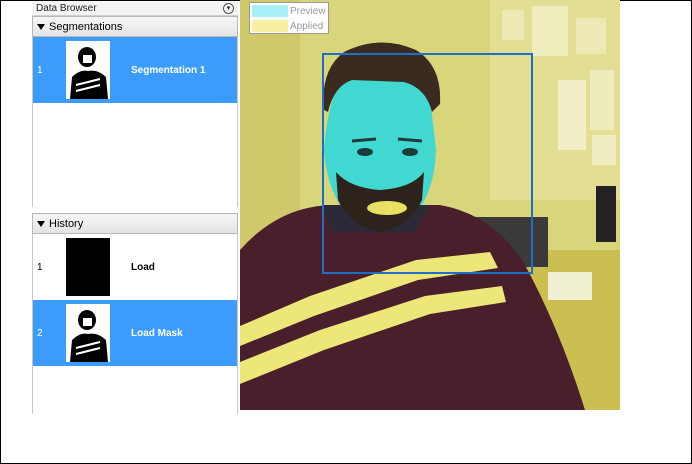 This screenshot has width=692, height=464. Describe the element at coordinates (307, 26) in the screenshot. I see `applied-legend-label: Applied` at that location.